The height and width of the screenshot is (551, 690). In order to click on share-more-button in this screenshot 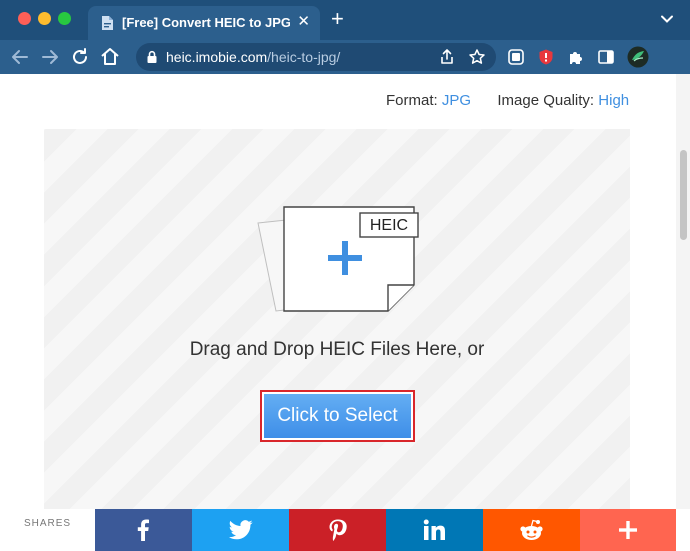, I will do `click(628, 530)`.